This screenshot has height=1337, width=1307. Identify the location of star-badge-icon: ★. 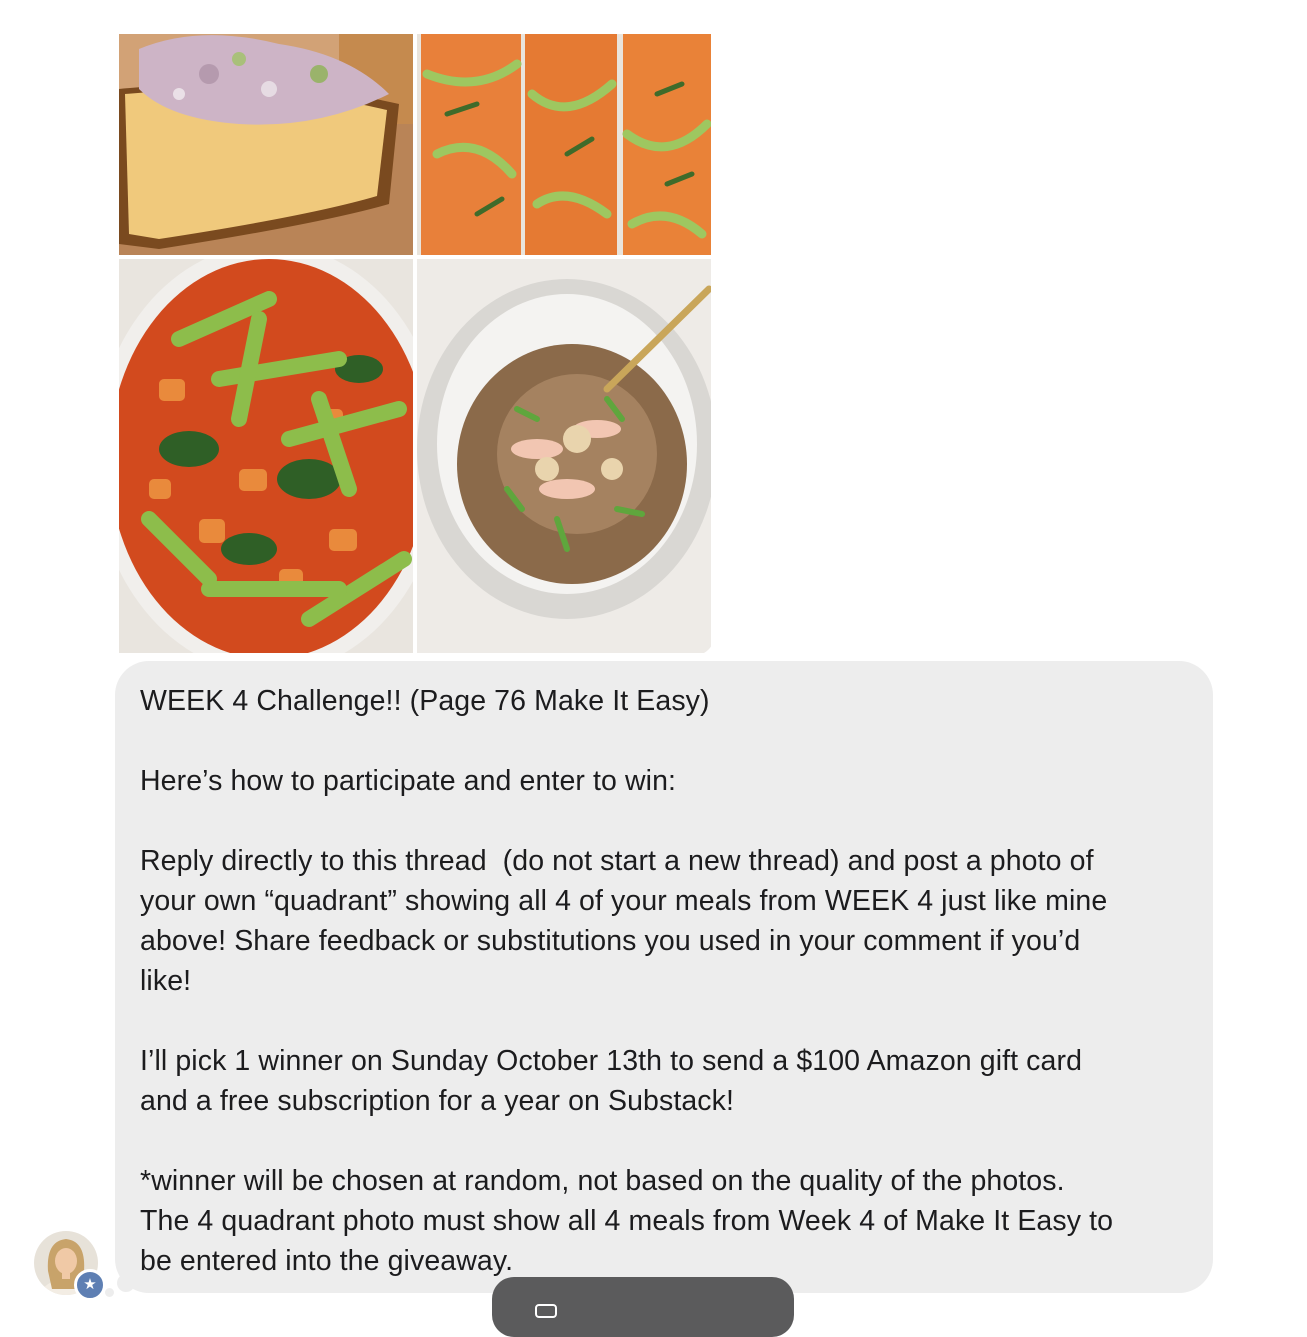
(90, 1285).